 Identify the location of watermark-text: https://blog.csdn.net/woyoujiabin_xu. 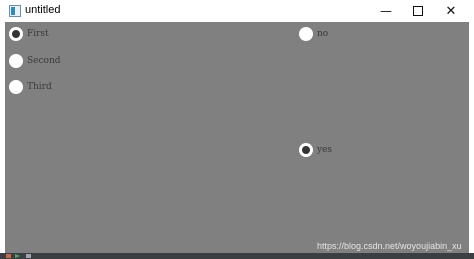
(389, 246).